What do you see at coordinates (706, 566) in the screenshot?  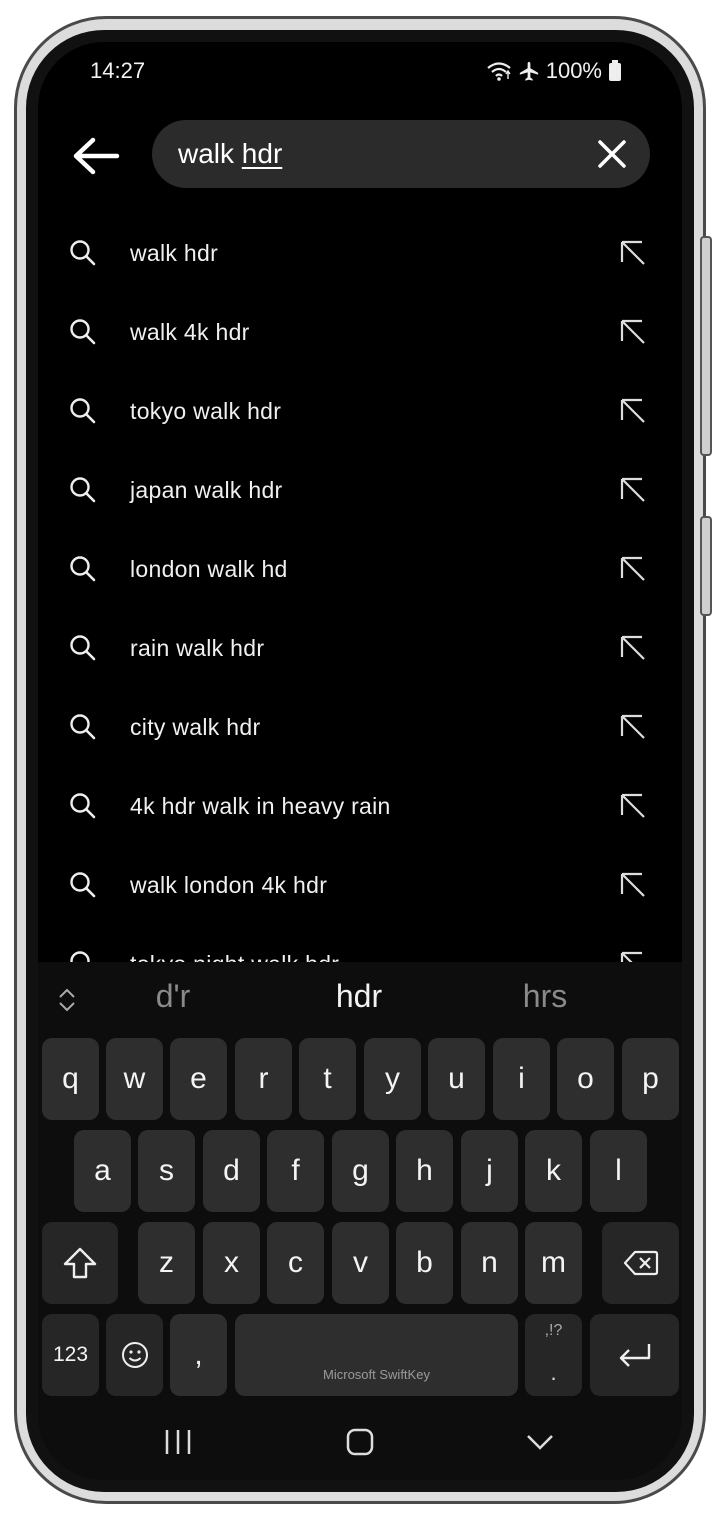 I see `power-button` at bounding box center [706, 566].